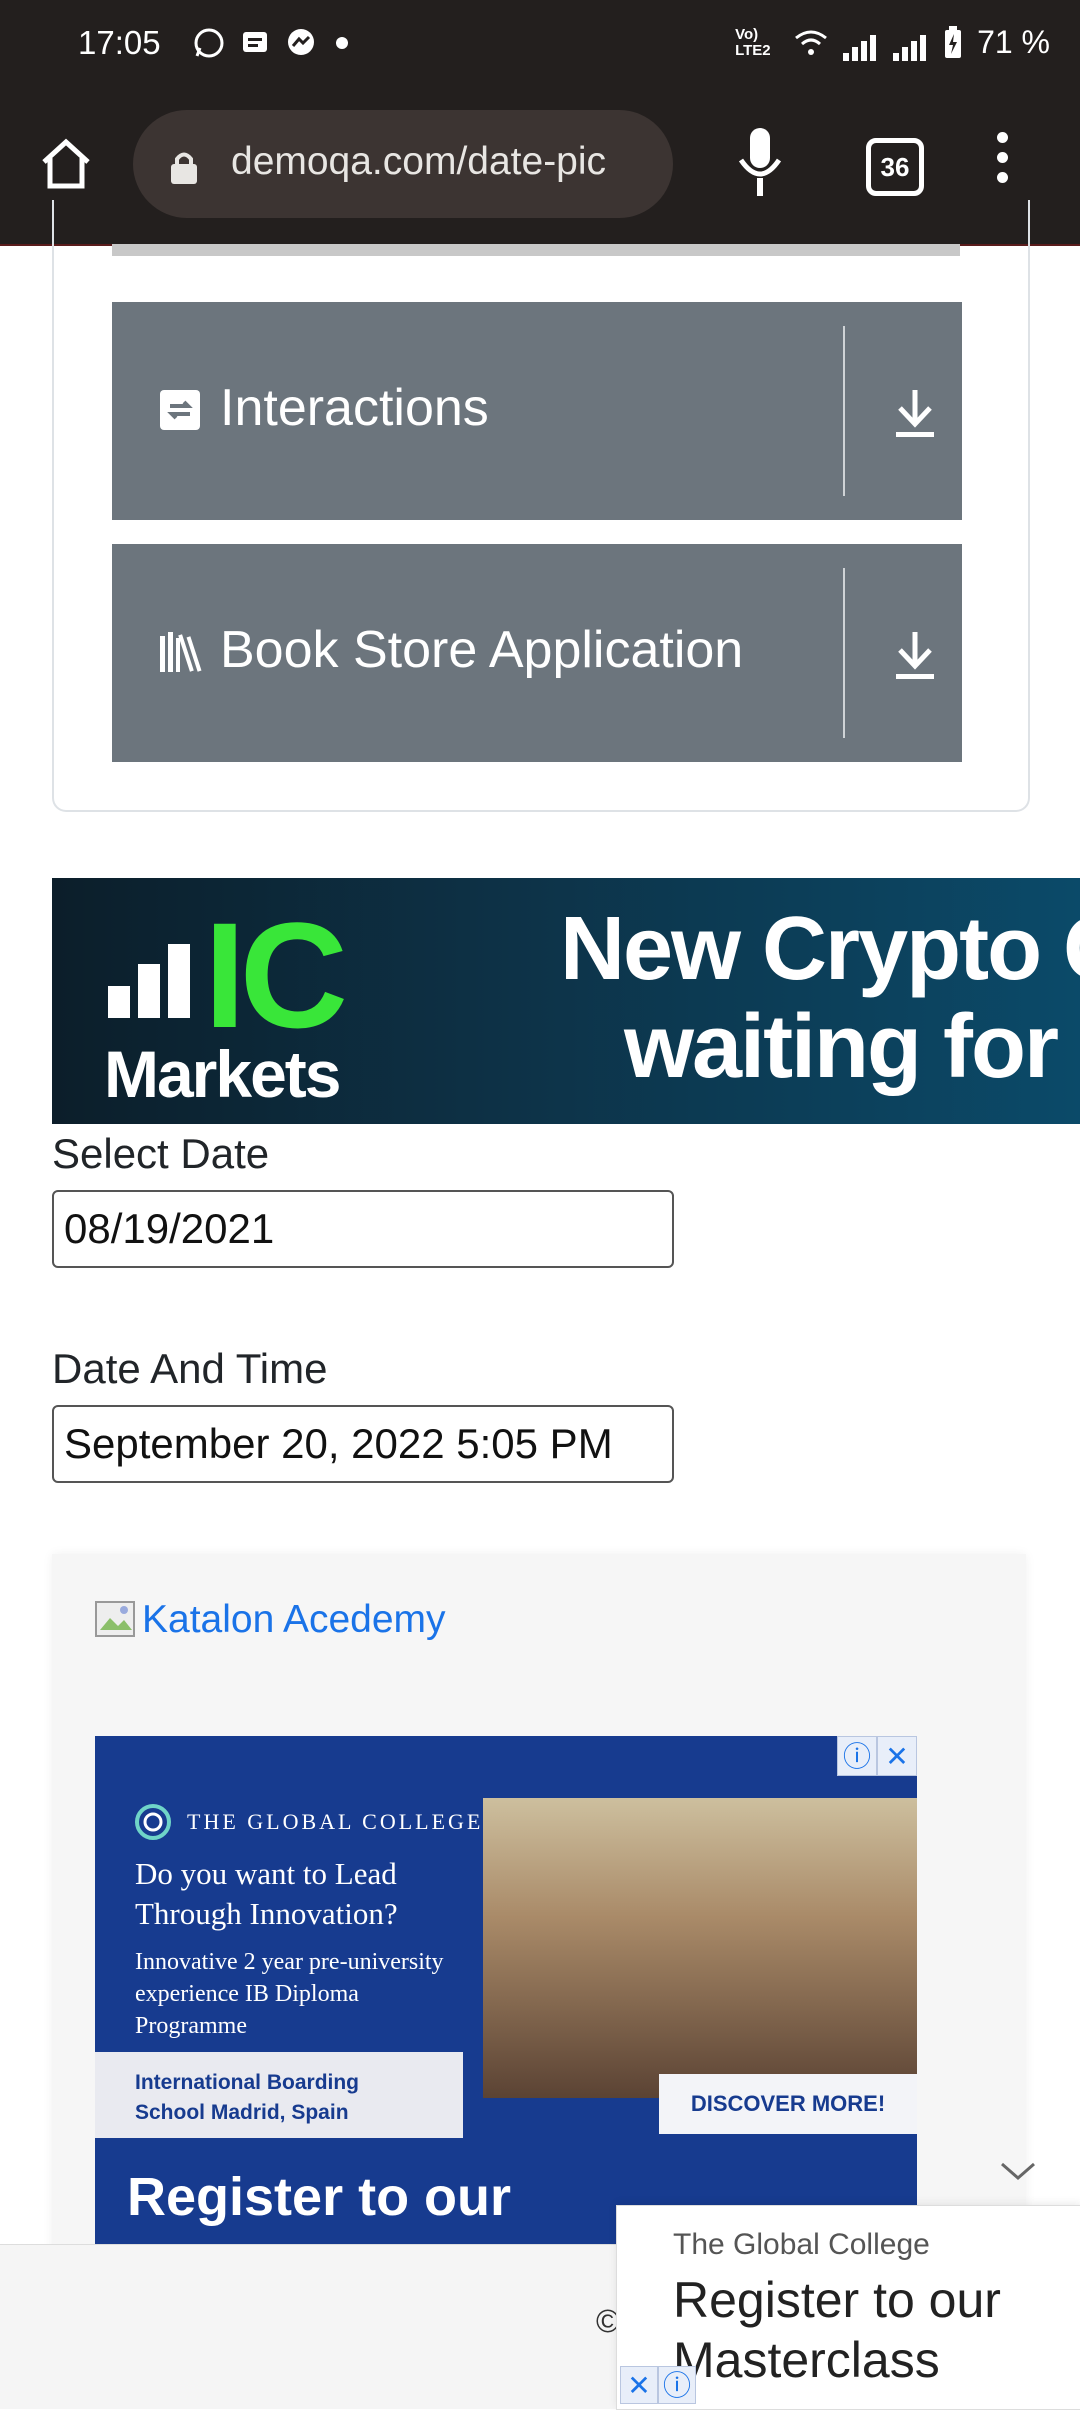  I want to click on messenger-icon, so click(301, 42).